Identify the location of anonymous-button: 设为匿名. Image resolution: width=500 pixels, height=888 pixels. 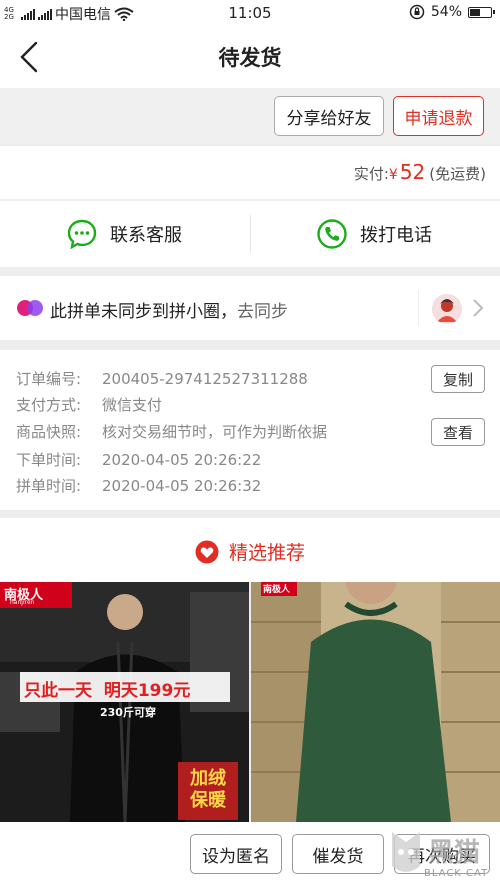
(236, 854).